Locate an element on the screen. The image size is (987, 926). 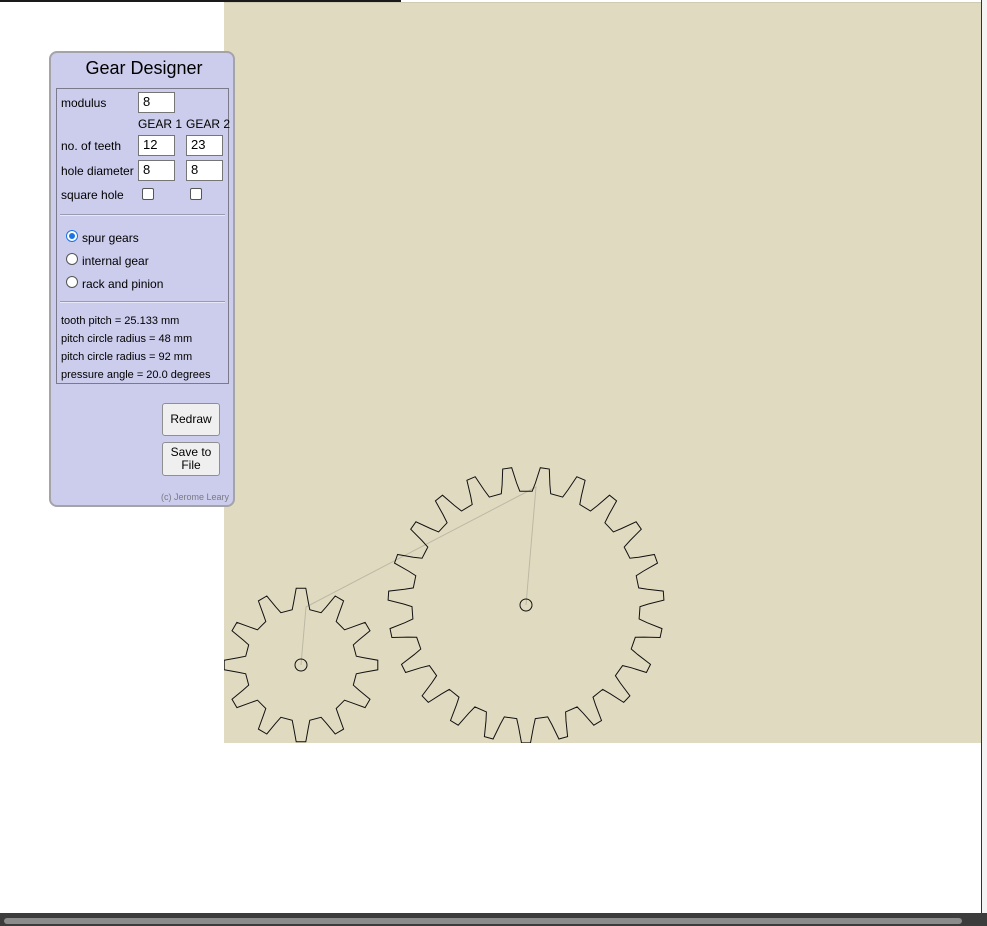
square-hole-label: square hole is located at coordinates (92, 195).